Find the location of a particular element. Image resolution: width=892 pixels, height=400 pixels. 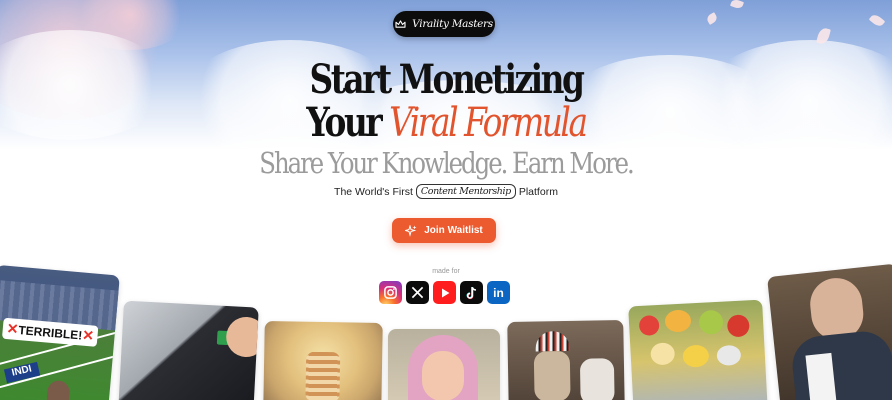

tiktok-icon is located at coordinates (471, 292).